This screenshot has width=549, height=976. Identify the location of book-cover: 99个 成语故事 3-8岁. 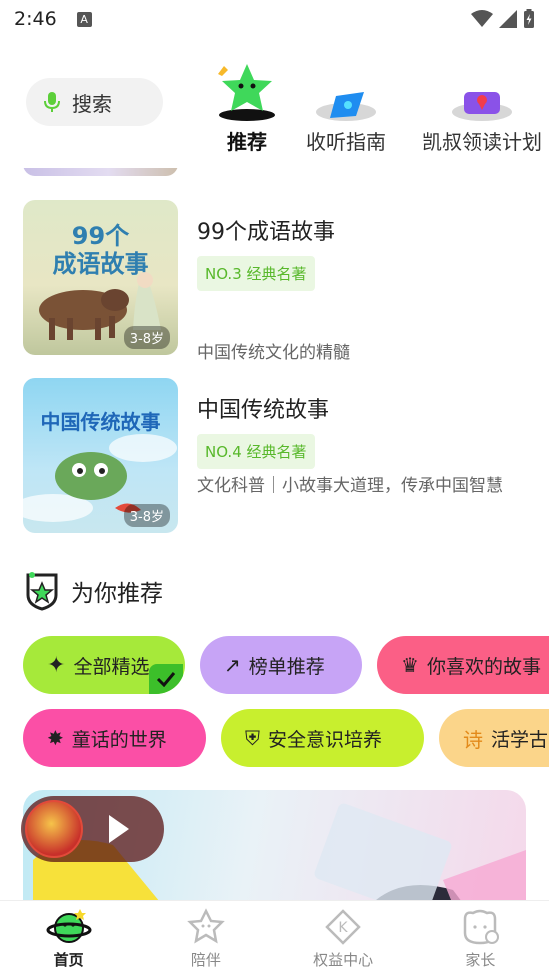
(100, 277).